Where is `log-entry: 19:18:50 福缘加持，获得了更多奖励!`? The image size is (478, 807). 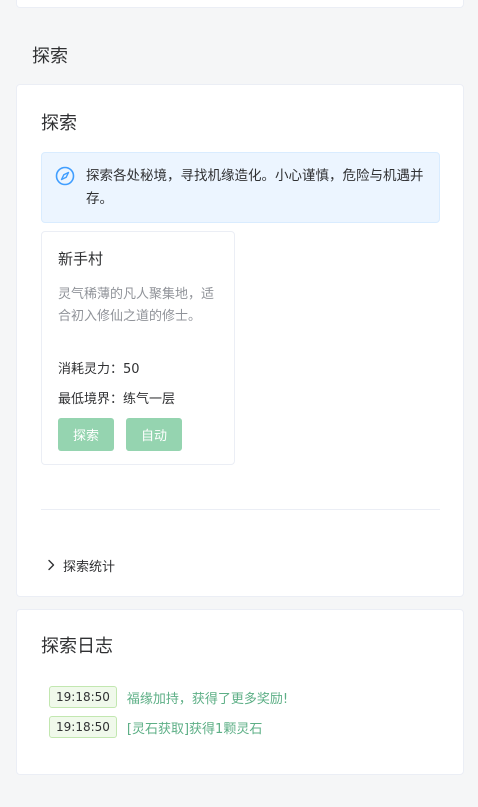 log-entry: 19:18:50 福缘加持，获得了更多奖励! is located at coordinates (168, 697).